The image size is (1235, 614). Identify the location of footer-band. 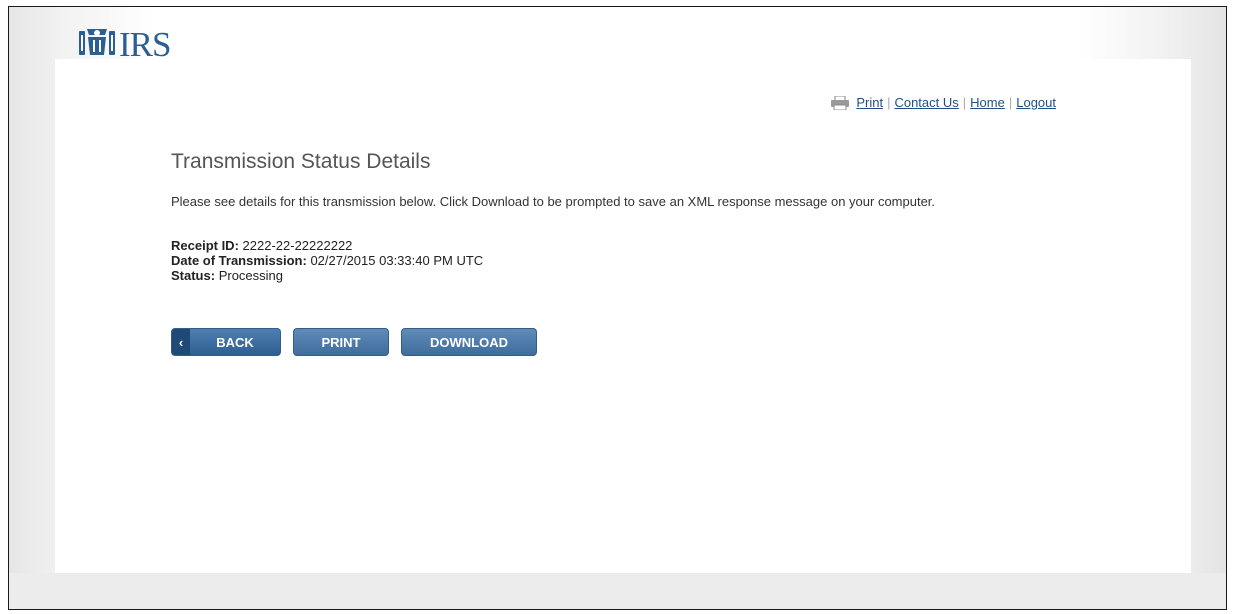
(617, 591).